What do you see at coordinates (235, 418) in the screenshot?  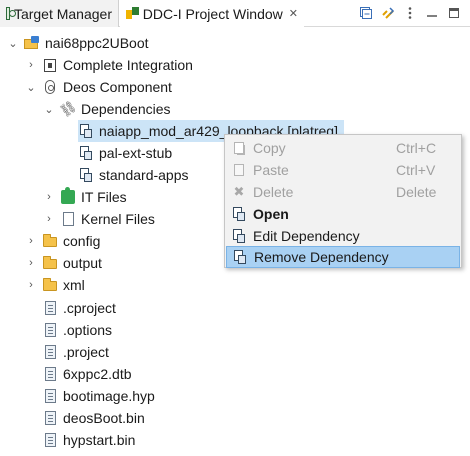 I see `tree-item-file: deosBoot.bin` at bounding box center [235, 418].